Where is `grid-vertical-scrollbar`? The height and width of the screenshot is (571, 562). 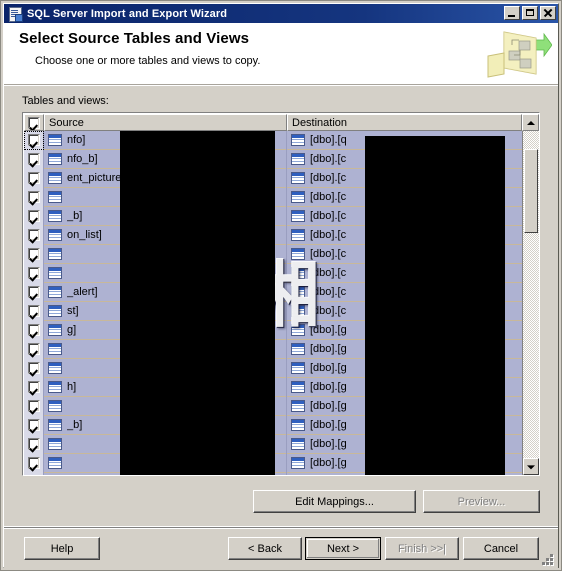 grid-vertical-scrollbar is located at coordinates (530, 303).